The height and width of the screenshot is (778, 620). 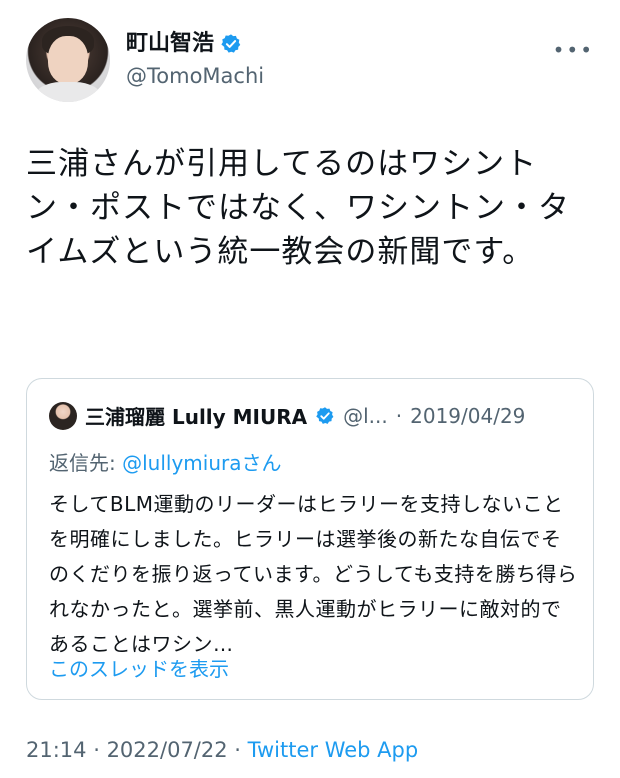 I want to click on tweet-source-app: Twitter Web App, so click(x=333, y=750).